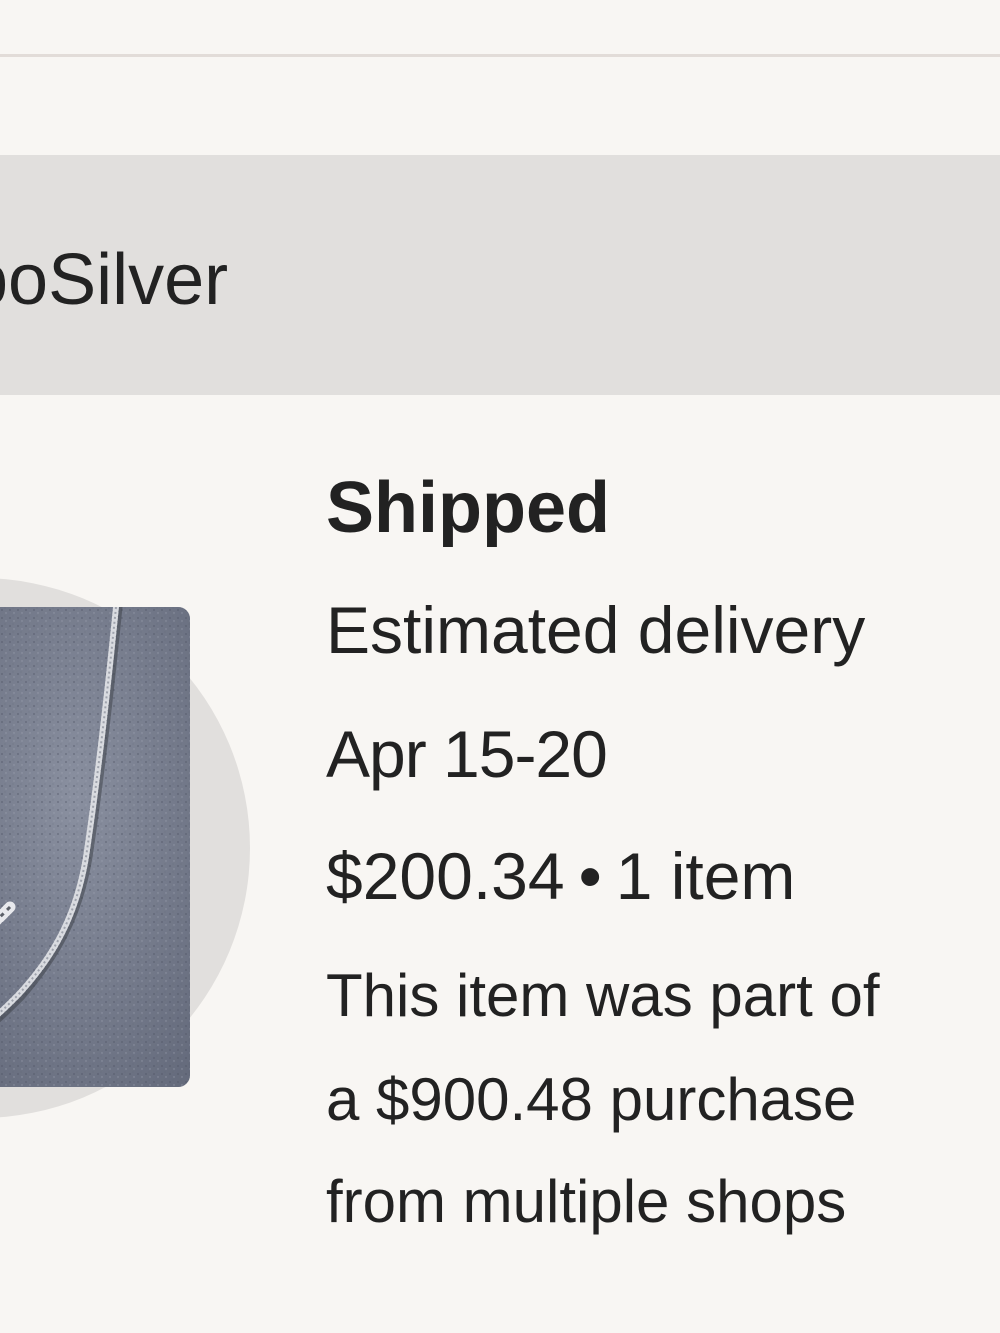  I want to click on price-row: $200.34 • 1 item, so click(560, 876).